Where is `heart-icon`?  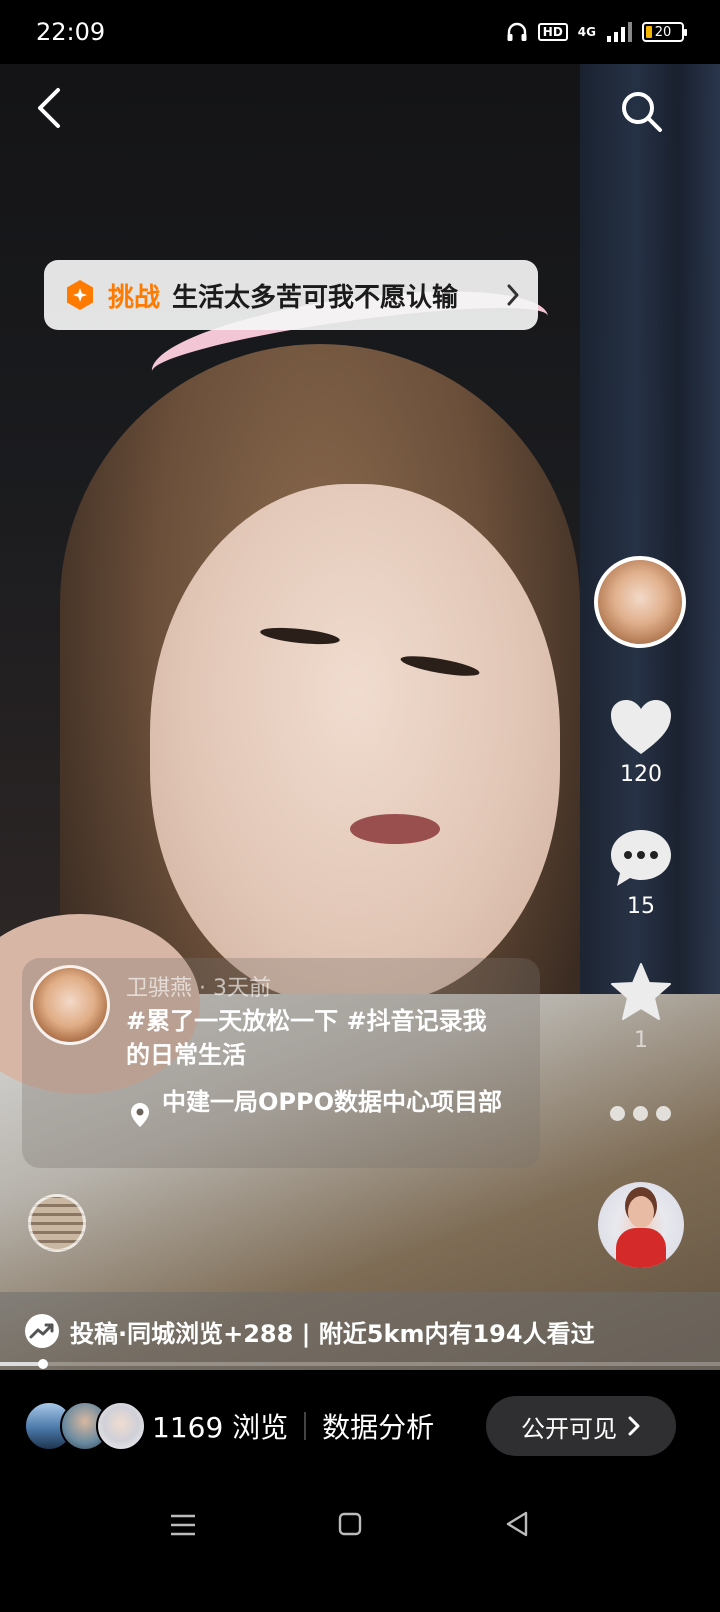 heart-icon is located at coordinates (641, 727).